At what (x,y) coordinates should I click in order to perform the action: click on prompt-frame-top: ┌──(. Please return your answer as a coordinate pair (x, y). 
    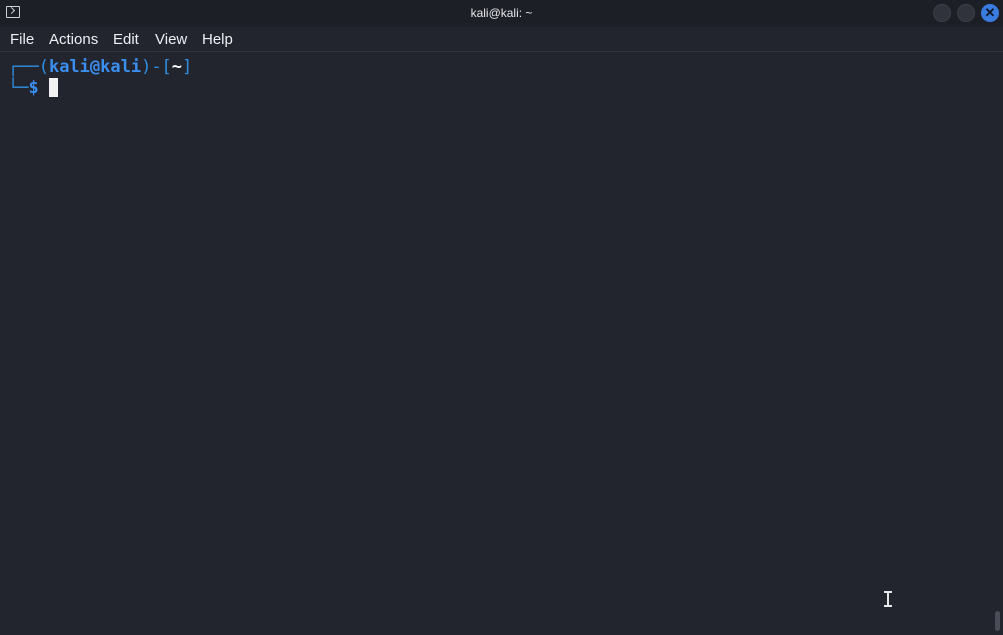
    Looking at the image, I should click on (28, 67).